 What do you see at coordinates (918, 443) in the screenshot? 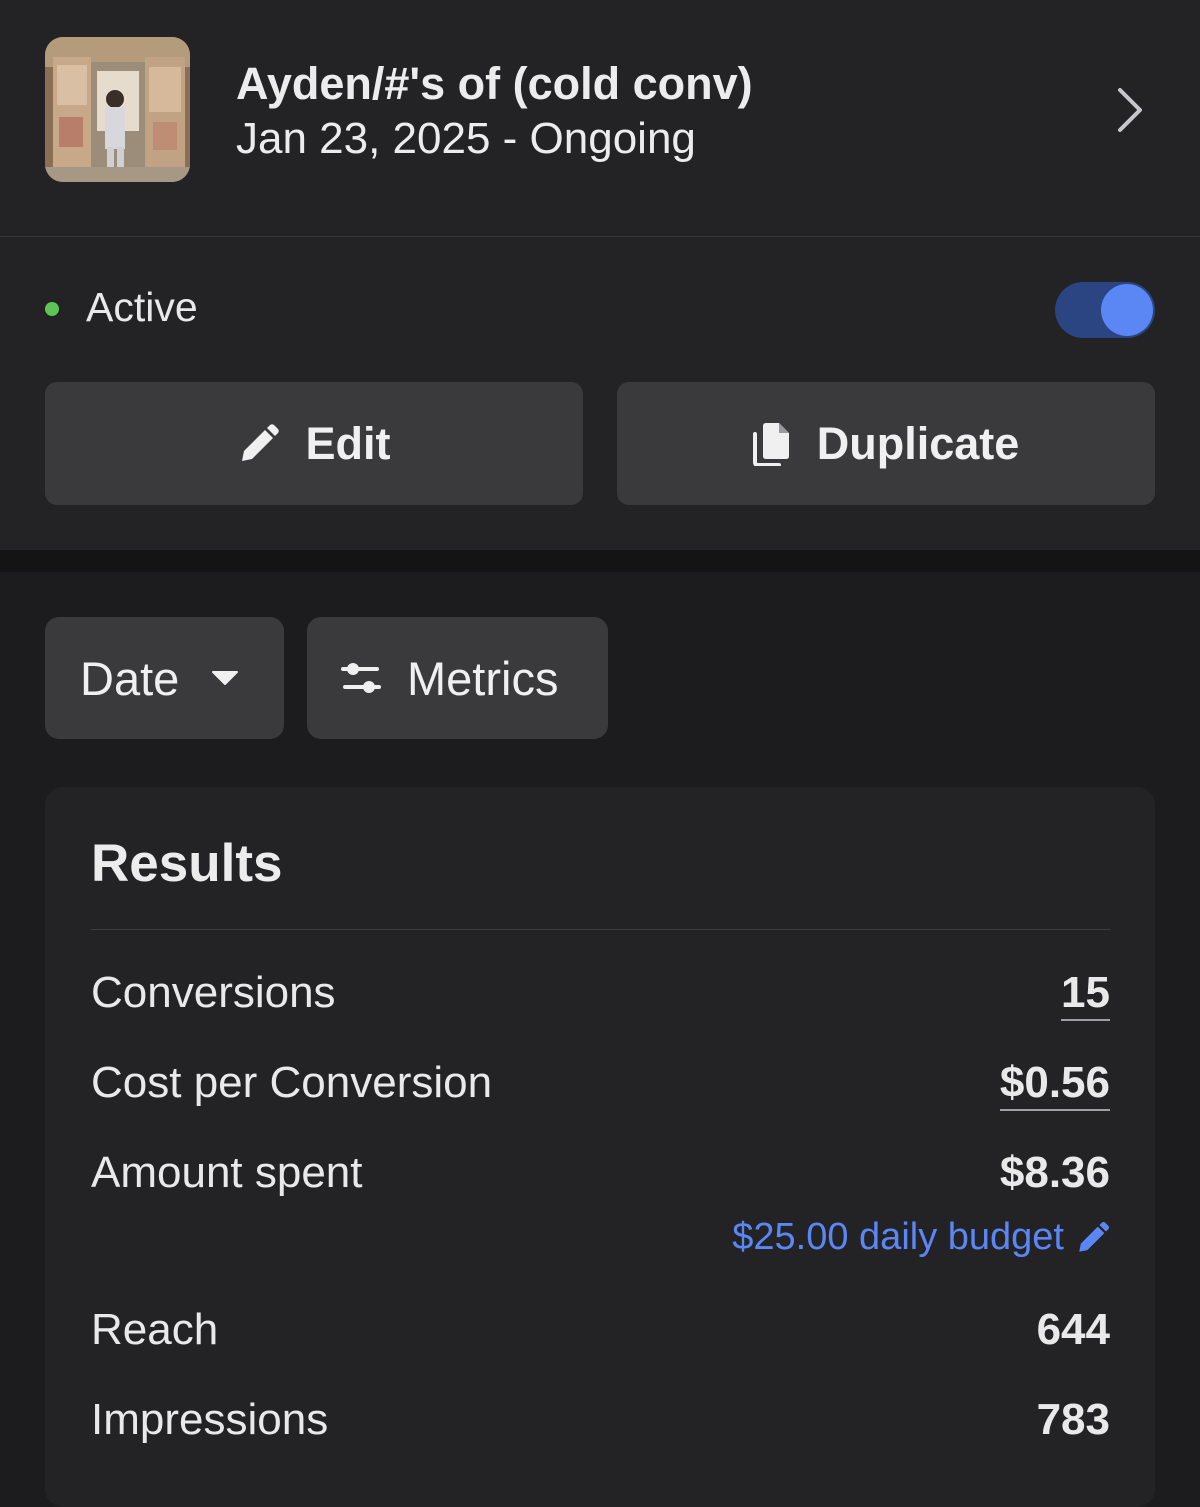
I see `duplicate-label: Duplicate` at bounding box center [918, 443].